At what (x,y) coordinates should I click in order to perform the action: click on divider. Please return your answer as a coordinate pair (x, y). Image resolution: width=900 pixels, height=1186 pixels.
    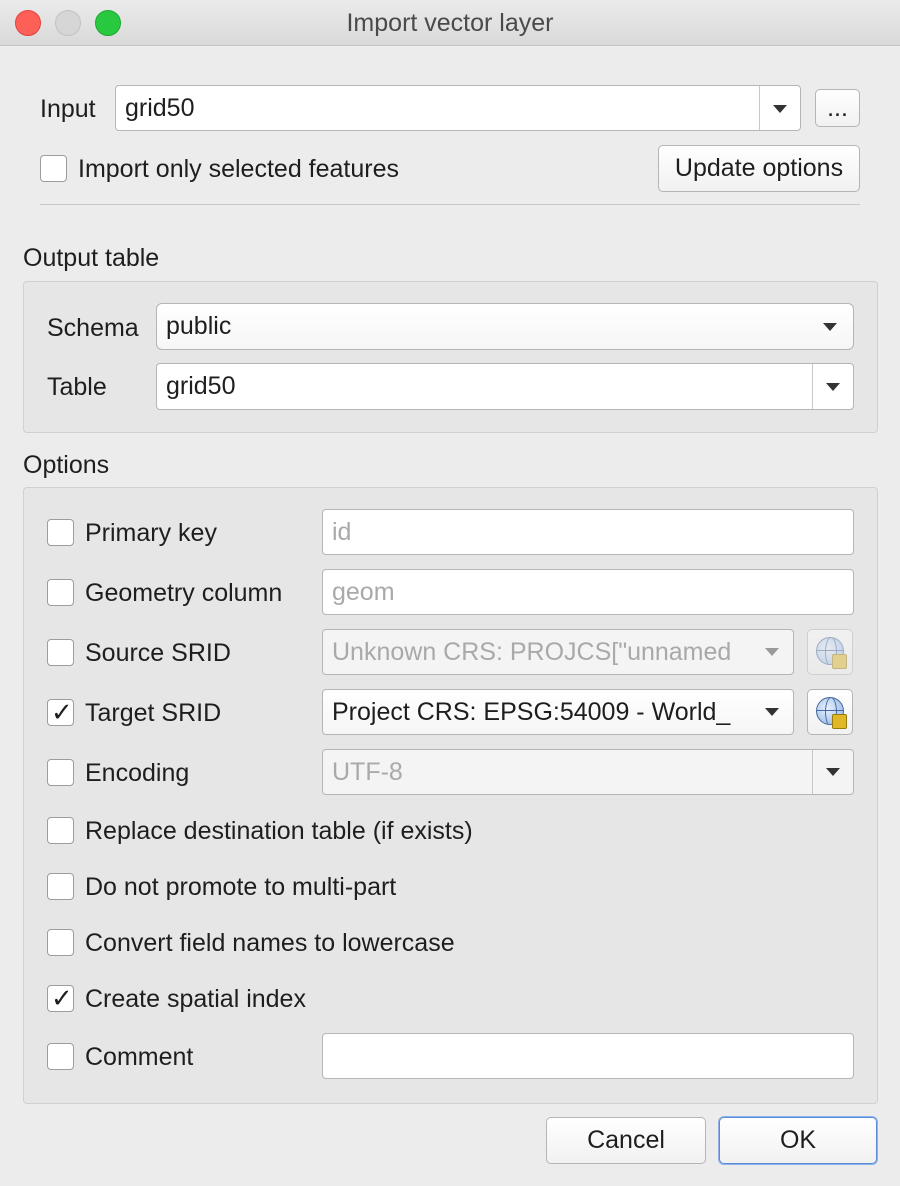
    Looking at the image, I should click on (450, 204).